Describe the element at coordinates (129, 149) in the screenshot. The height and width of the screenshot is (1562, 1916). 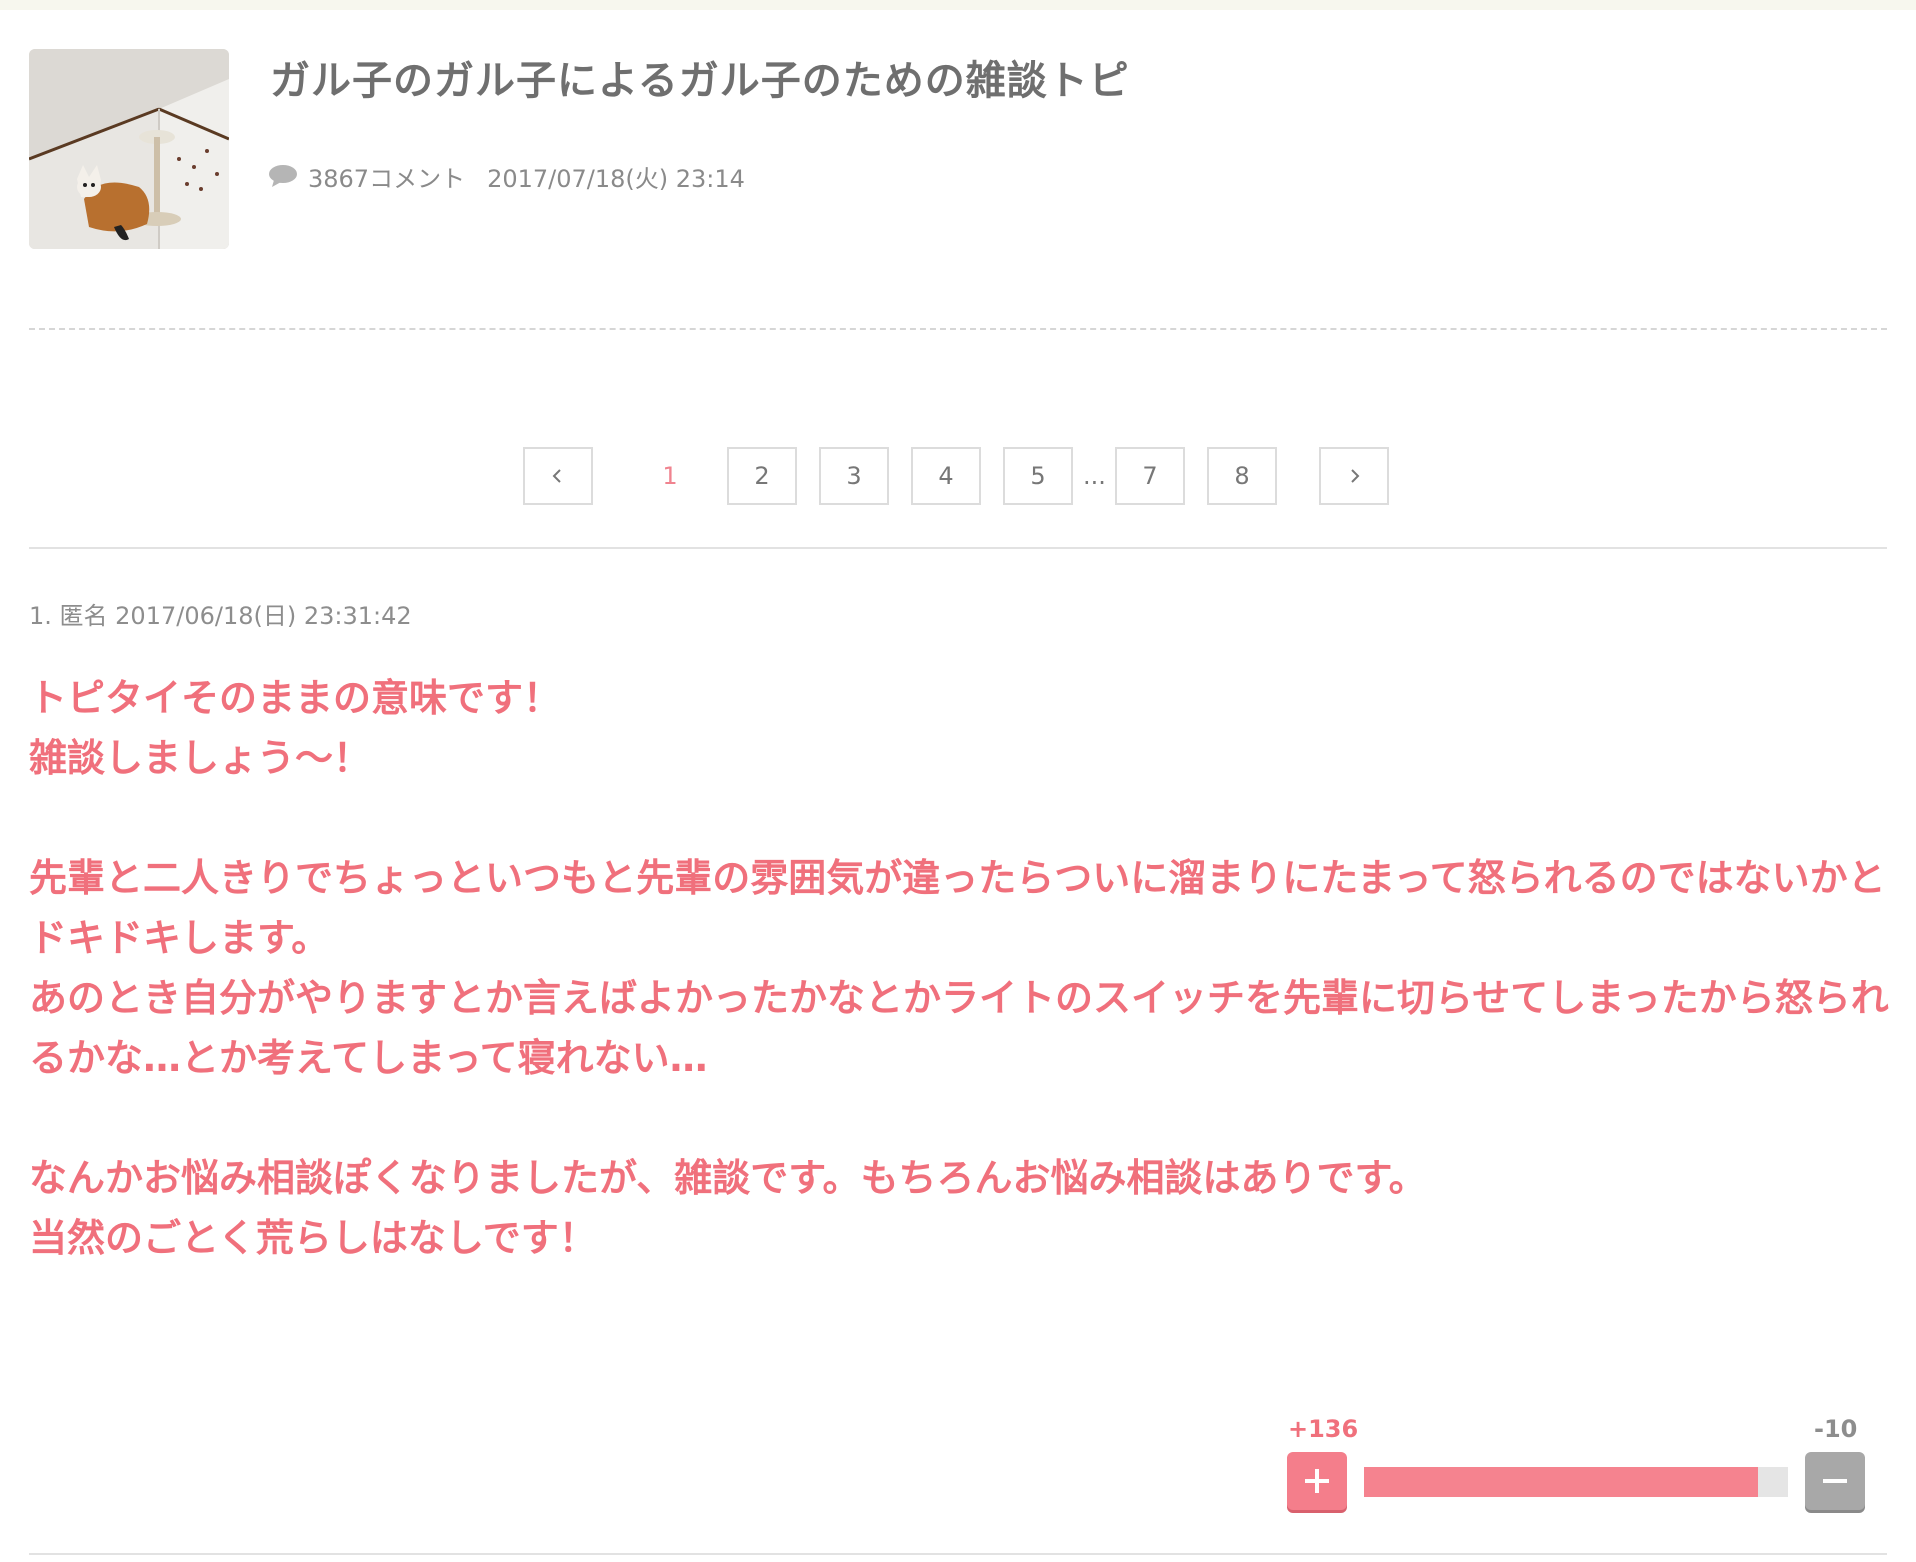
I see `cat-photo-thumbnail` at that location.